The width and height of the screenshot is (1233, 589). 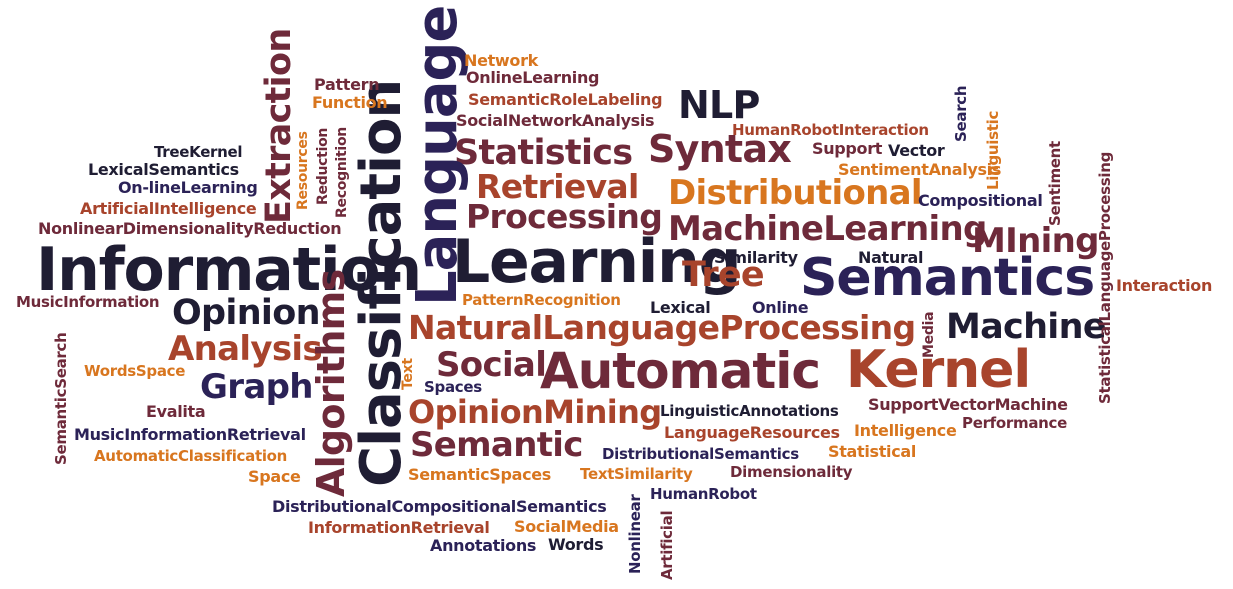 What do you see at coordinates (437, 156) in the screenshot?
I see `word-language: Language` at bounding box center [437, 156].